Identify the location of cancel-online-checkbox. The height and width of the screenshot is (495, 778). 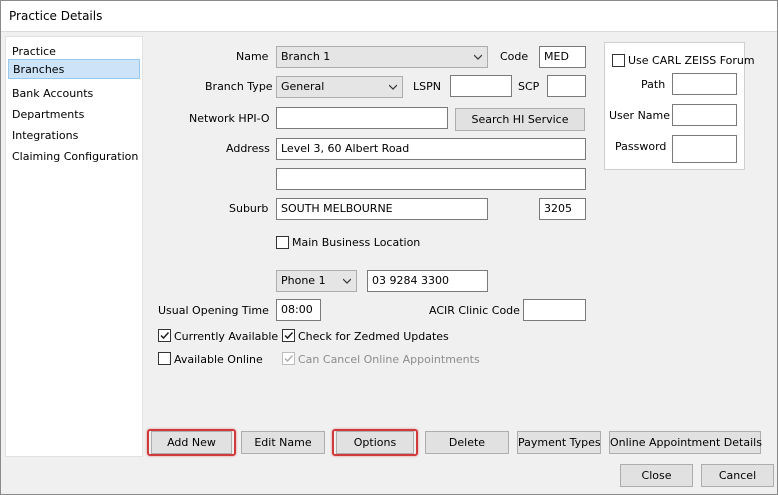
(288, 358).